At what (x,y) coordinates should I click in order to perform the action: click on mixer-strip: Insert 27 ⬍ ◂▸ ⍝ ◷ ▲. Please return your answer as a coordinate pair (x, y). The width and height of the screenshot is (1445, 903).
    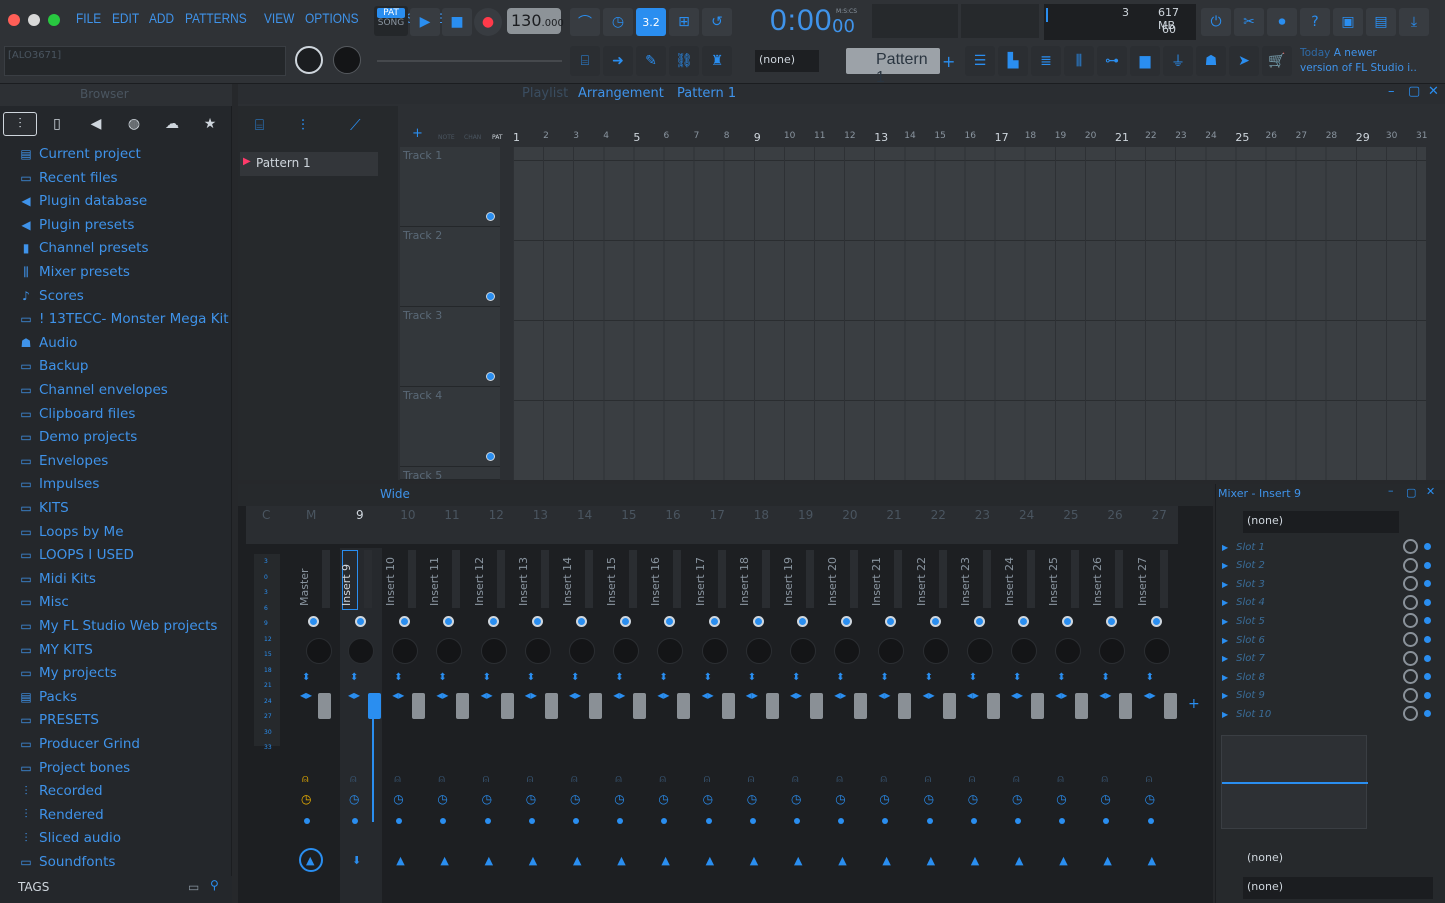
    Looking at the image, I should click on (1156, 725).